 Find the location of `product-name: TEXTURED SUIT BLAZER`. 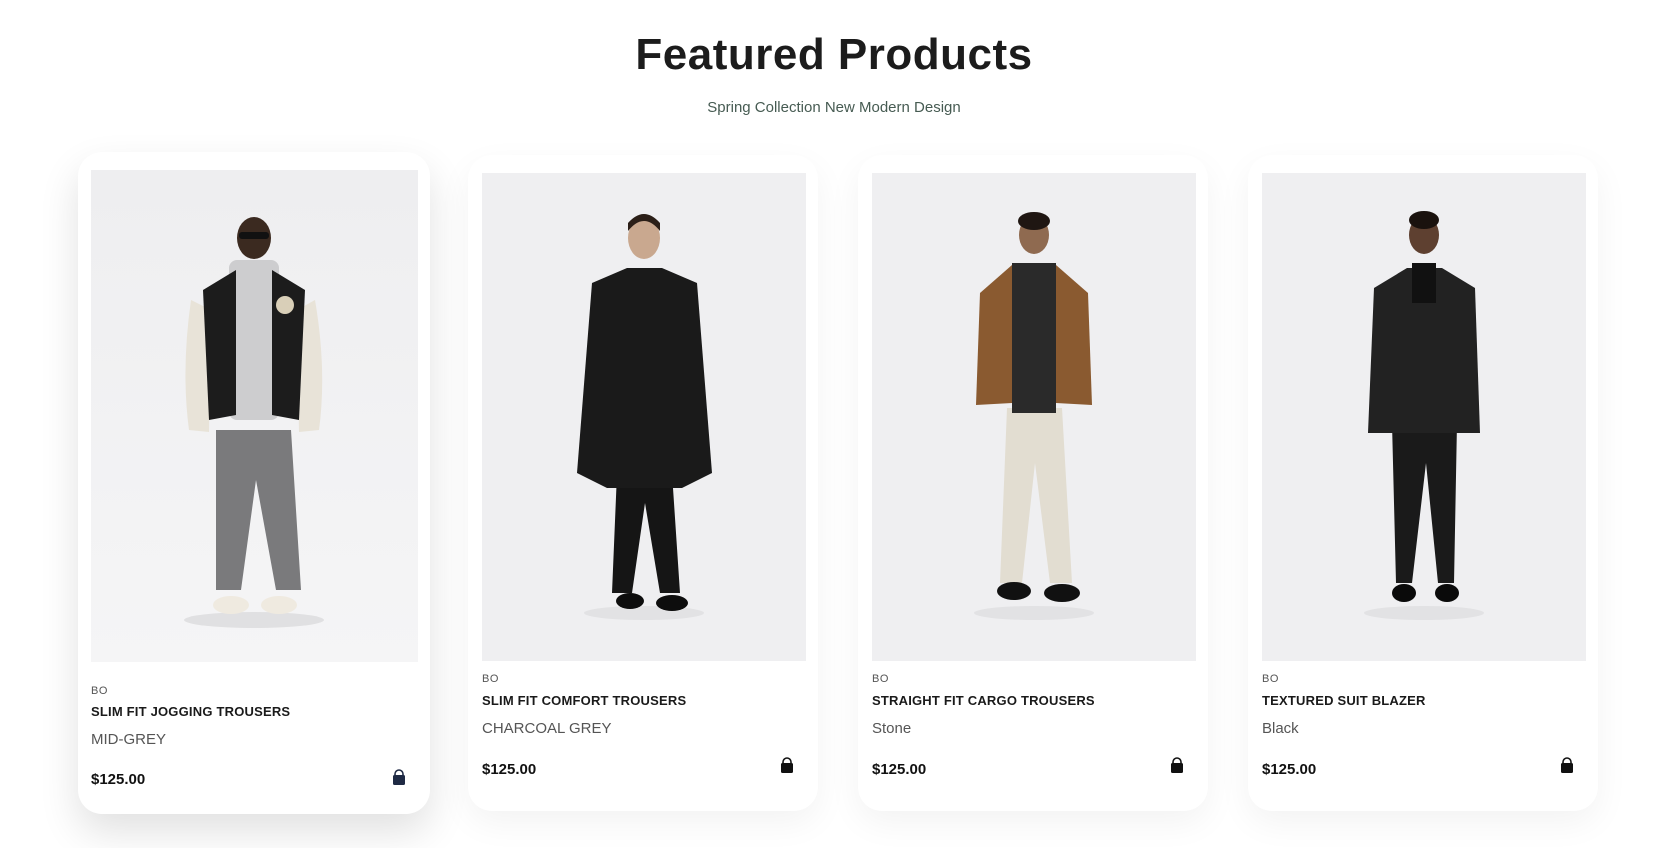

product-name: TEXTURED SUIT BLAZER is located at coordinates (1344, 700).